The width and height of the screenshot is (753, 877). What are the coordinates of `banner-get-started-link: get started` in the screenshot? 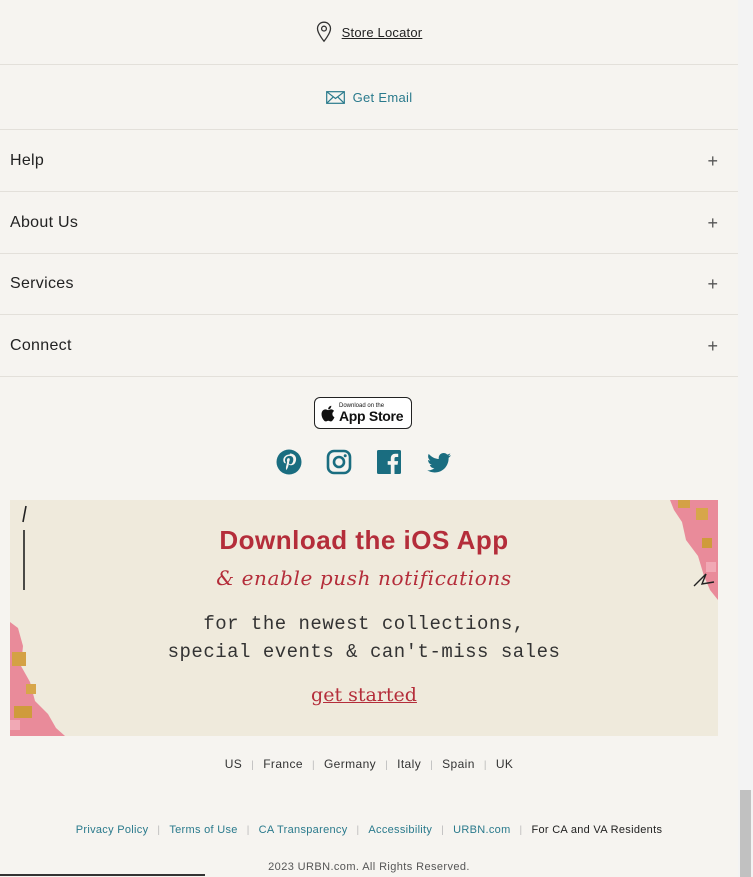 It's located at (364, 695).